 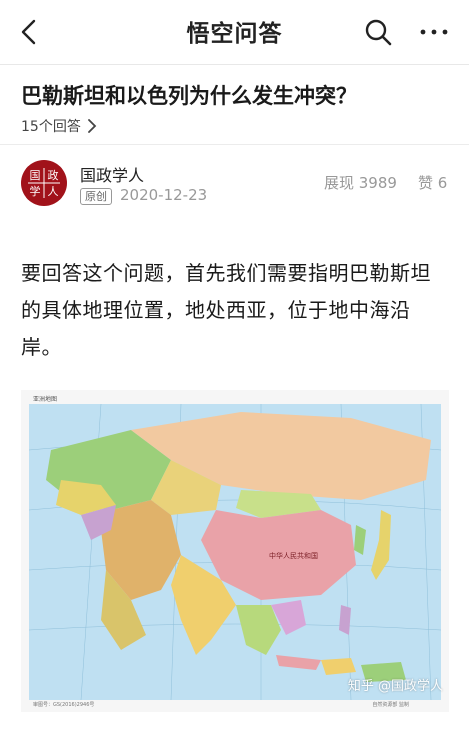 I want to click on avatar-char: 人, so click(x=53, y=191).